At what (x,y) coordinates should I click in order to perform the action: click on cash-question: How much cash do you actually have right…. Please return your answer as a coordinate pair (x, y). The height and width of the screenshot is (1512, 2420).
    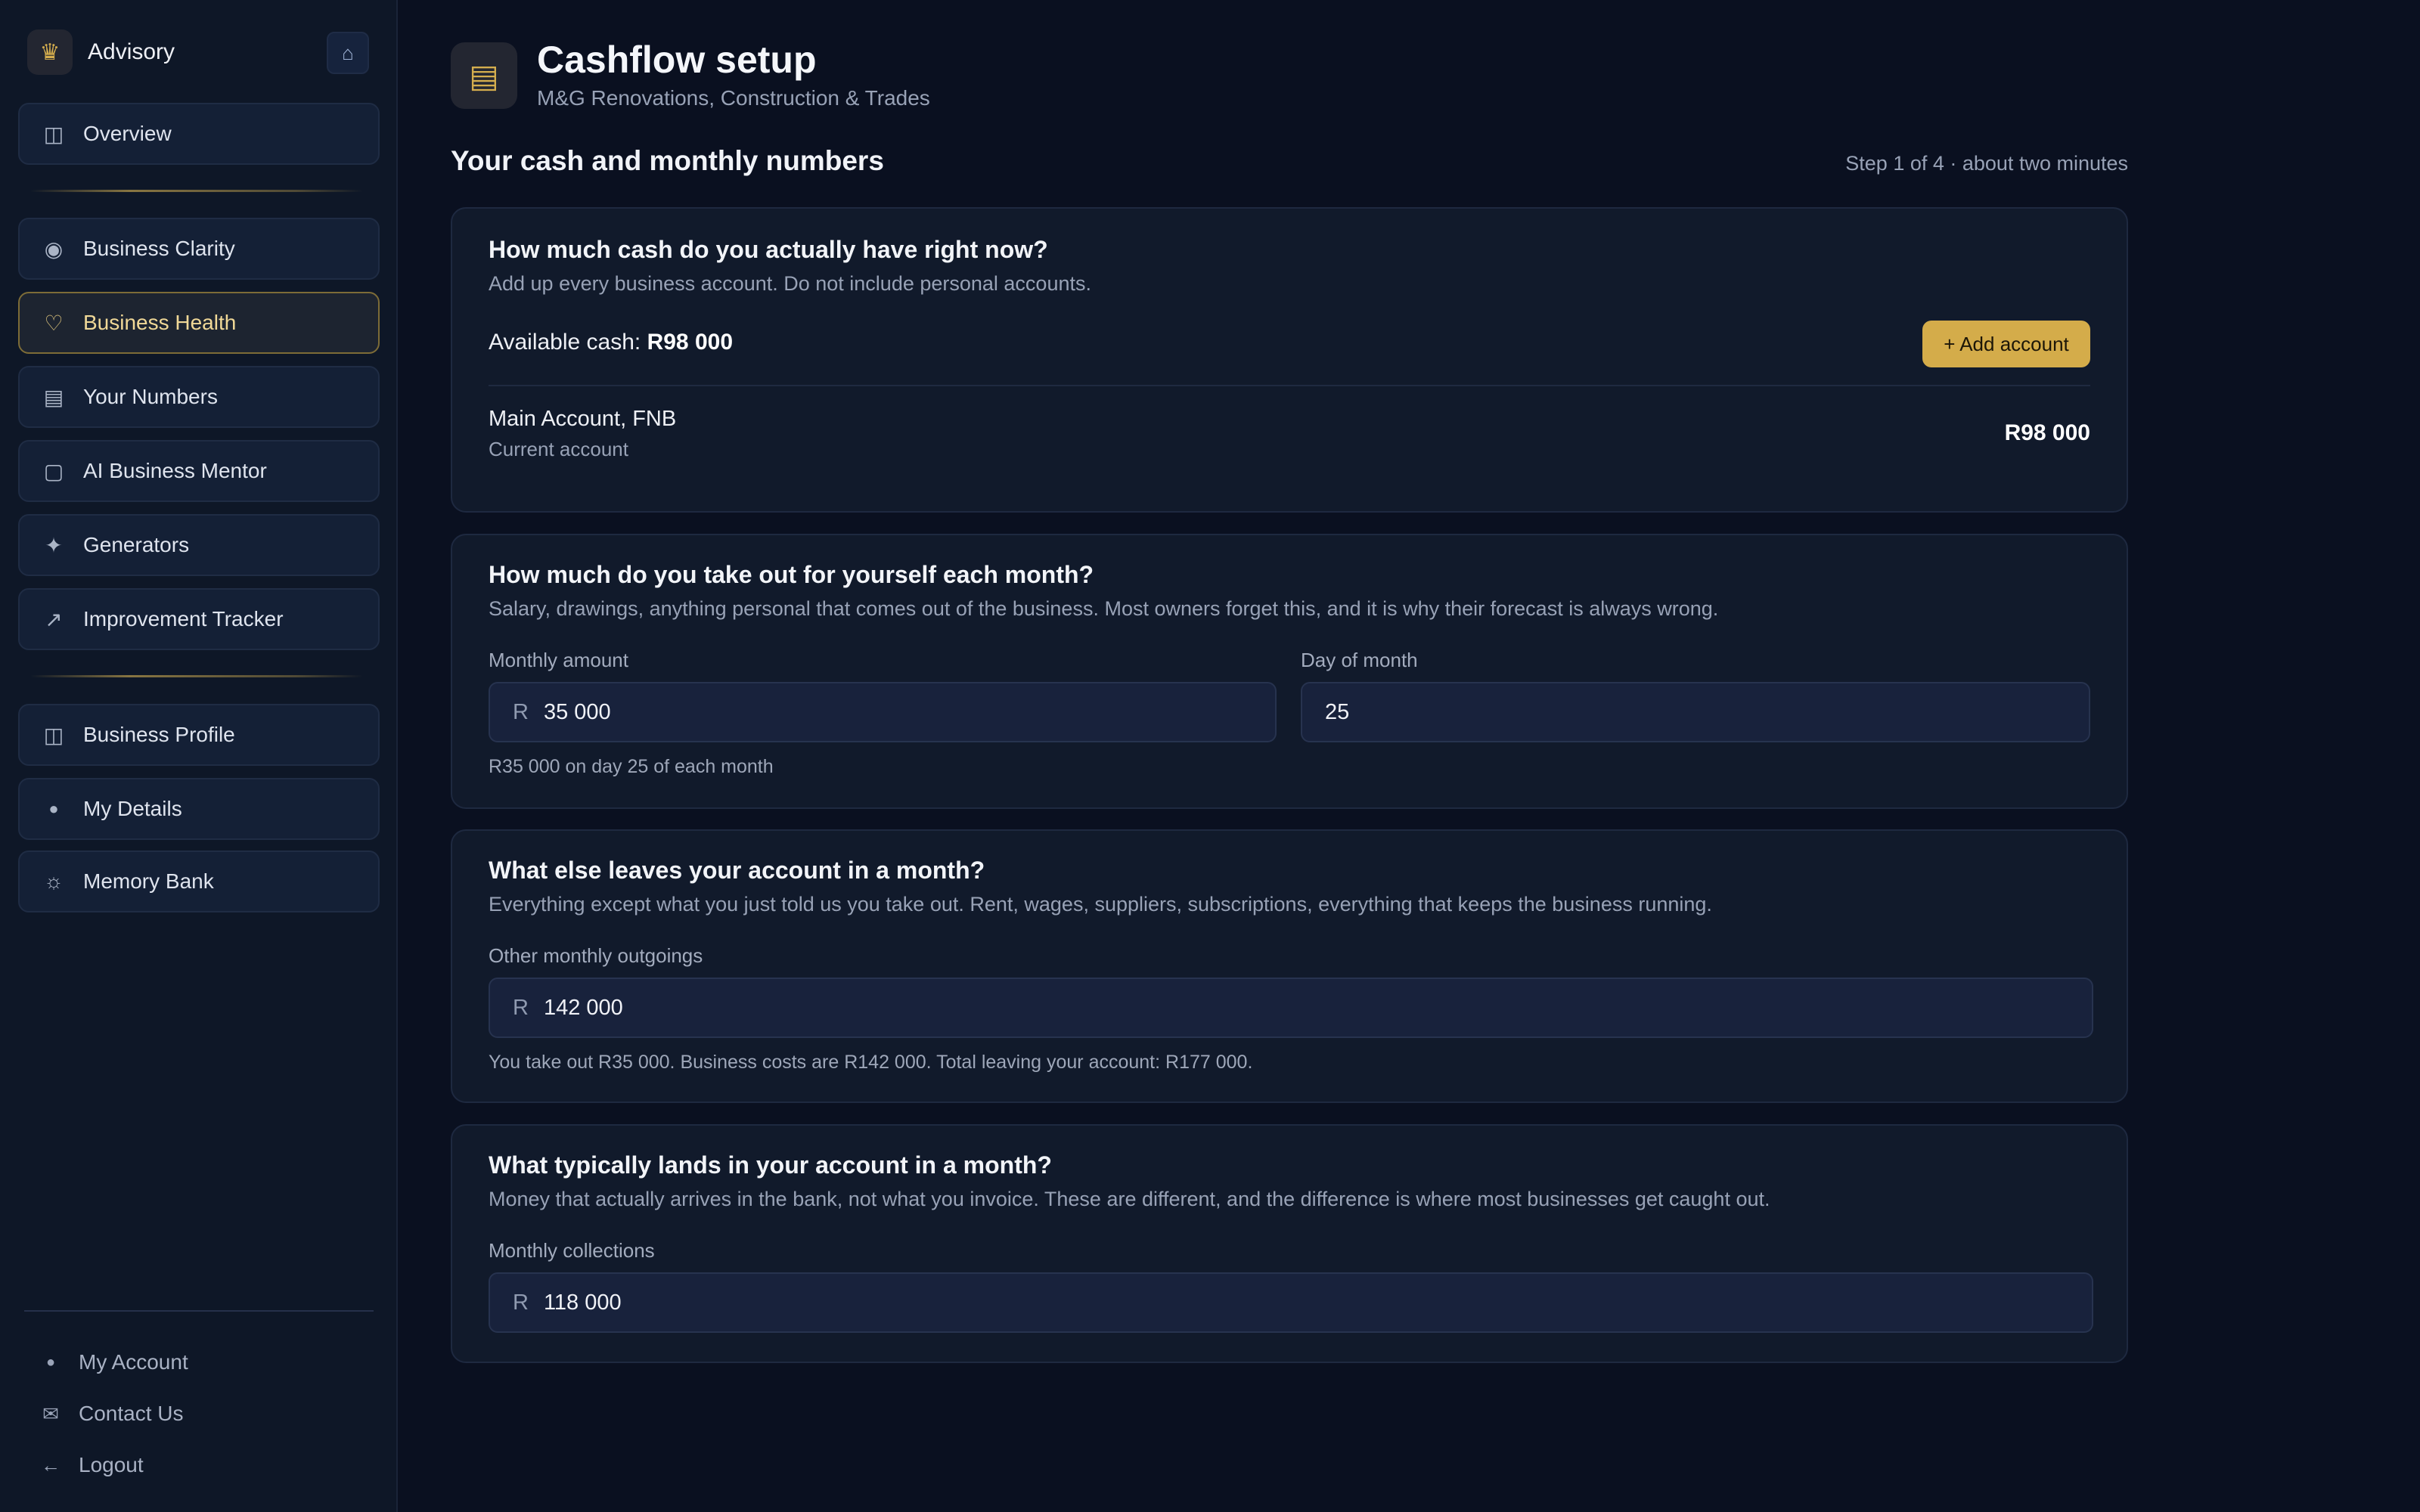
    Looking at the image, I should click on (768, 249).